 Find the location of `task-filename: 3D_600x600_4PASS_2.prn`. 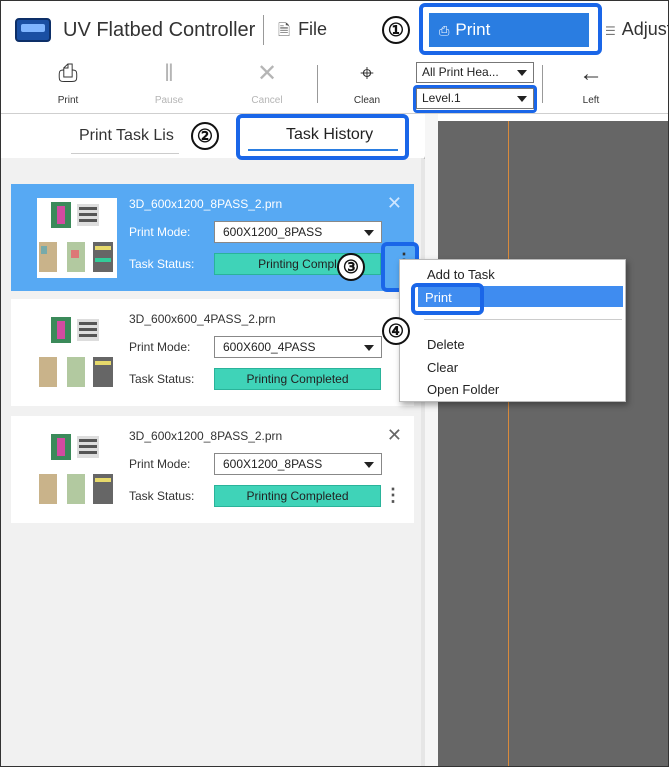

task-filename: 3D_600x600_4PASS_2.prn is located at coordinates (202, 319).